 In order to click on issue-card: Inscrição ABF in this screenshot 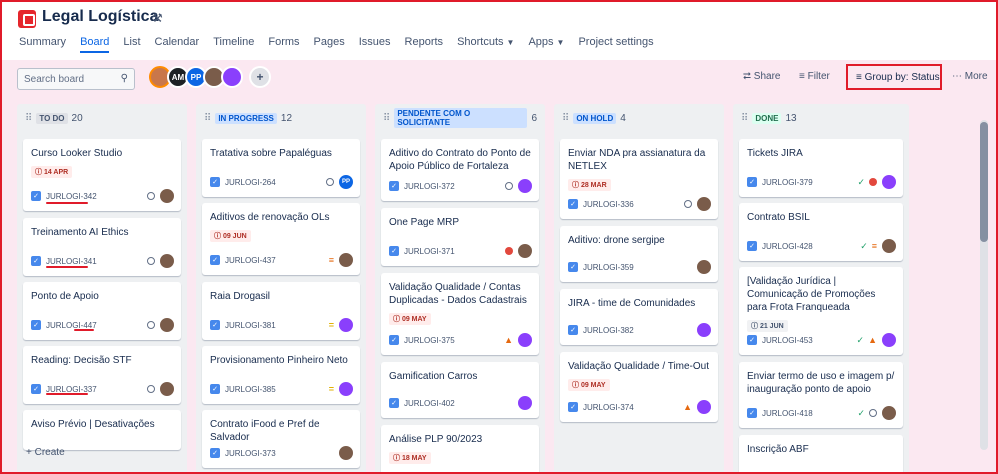, I will do `click(821, 453)`.